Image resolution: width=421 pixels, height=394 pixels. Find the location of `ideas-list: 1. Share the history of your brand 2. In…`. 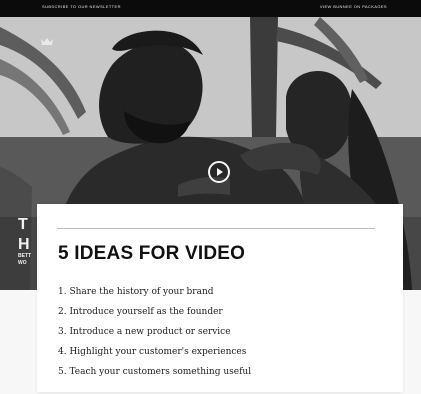

ideas-list: 1. Share the history of your brand 2. In… is located at coordinates (154, 332).